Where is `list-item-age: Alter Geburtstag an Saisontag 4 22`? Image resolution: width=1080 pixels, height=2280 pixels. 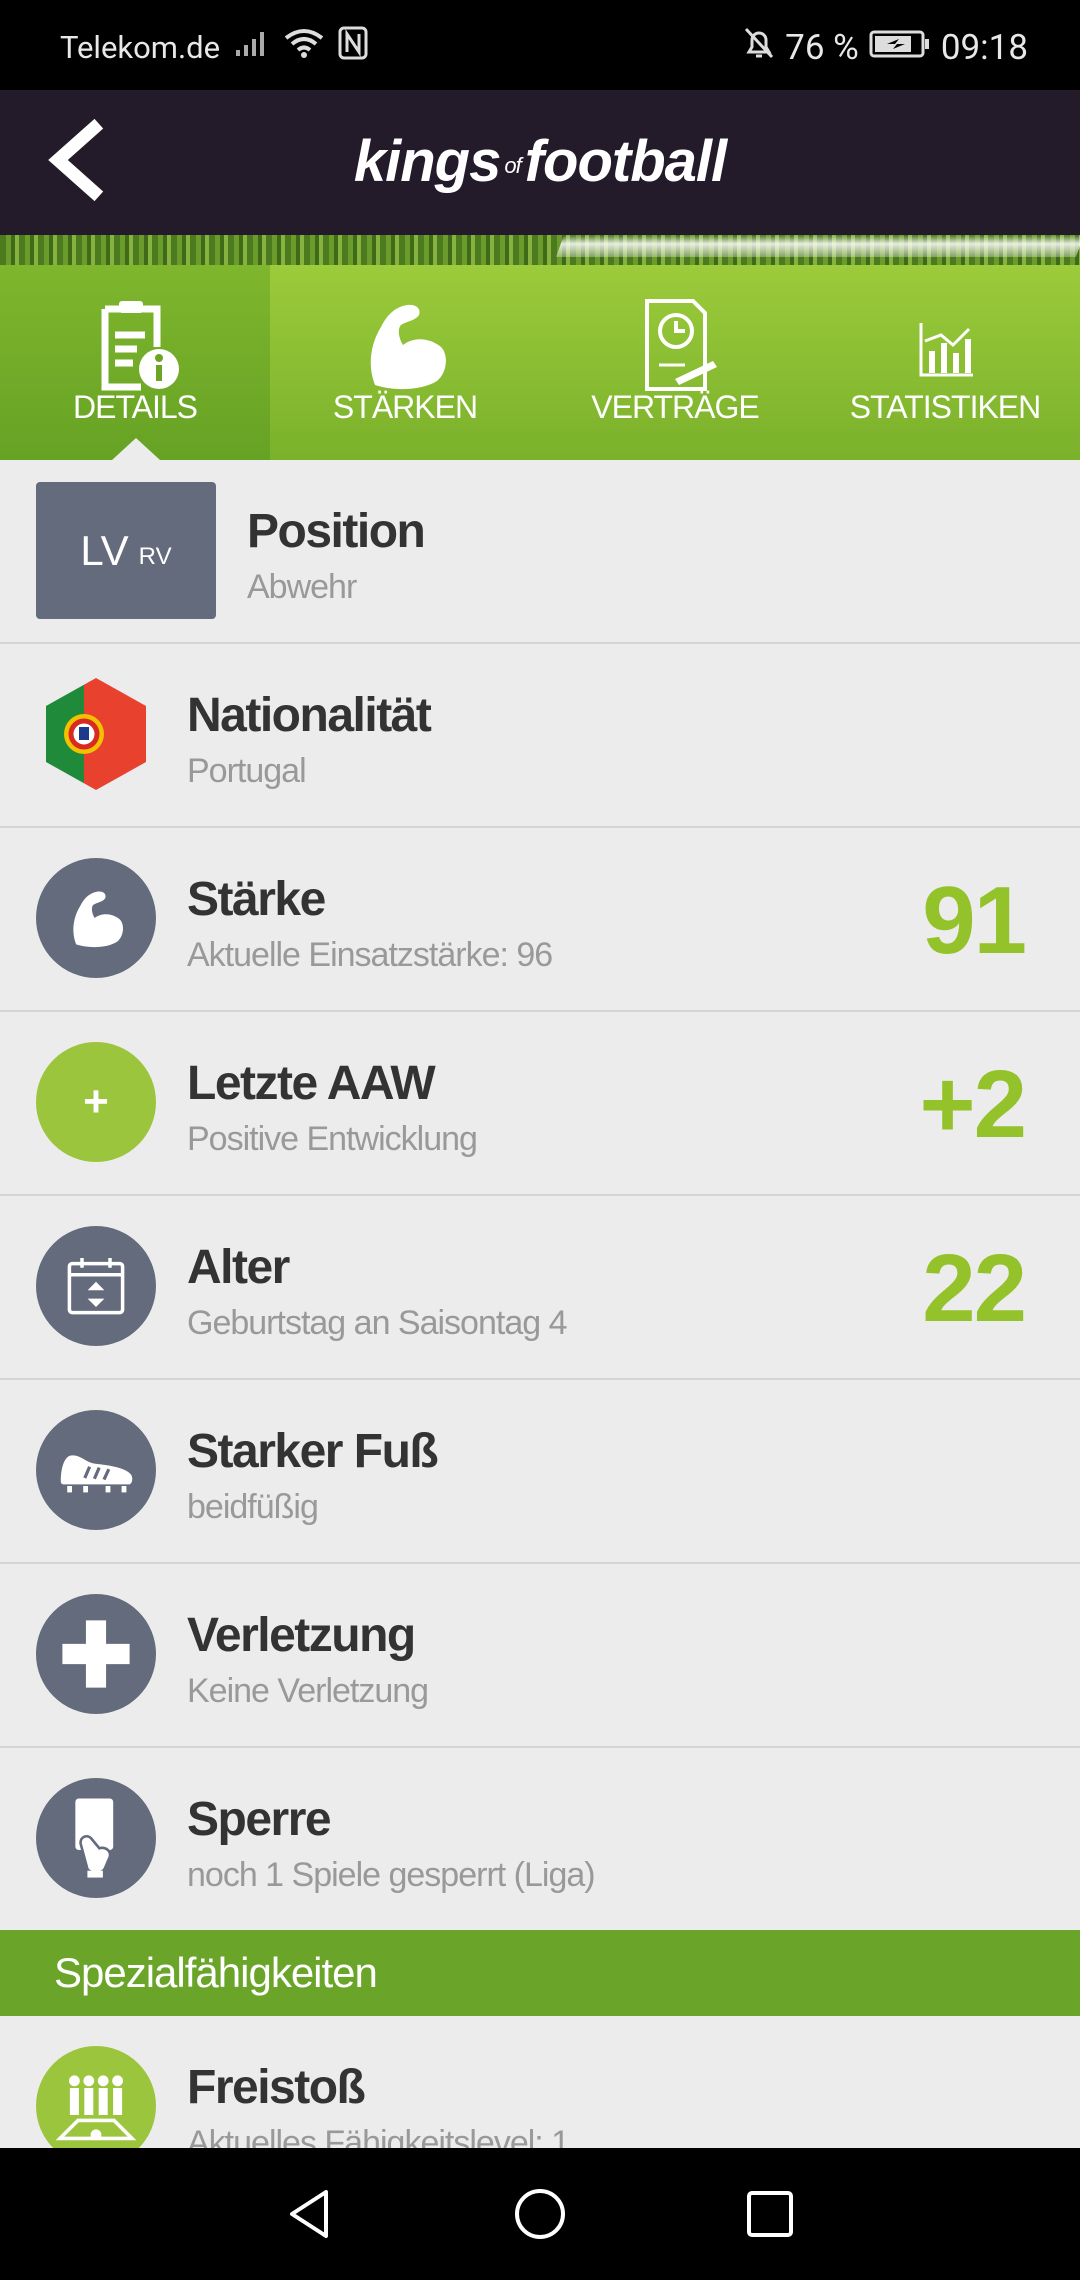
list-item-age: Alter Geburtstag an Saisontag 4 22 is located at coordinates (540, 1288).